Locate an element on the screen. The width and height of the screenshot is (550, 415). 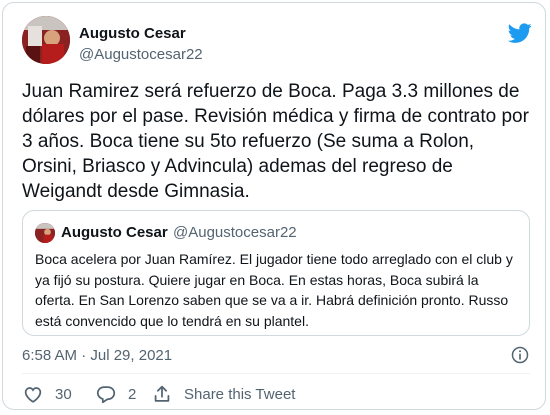
like-count: 30 is located at coordinates (63, 394).